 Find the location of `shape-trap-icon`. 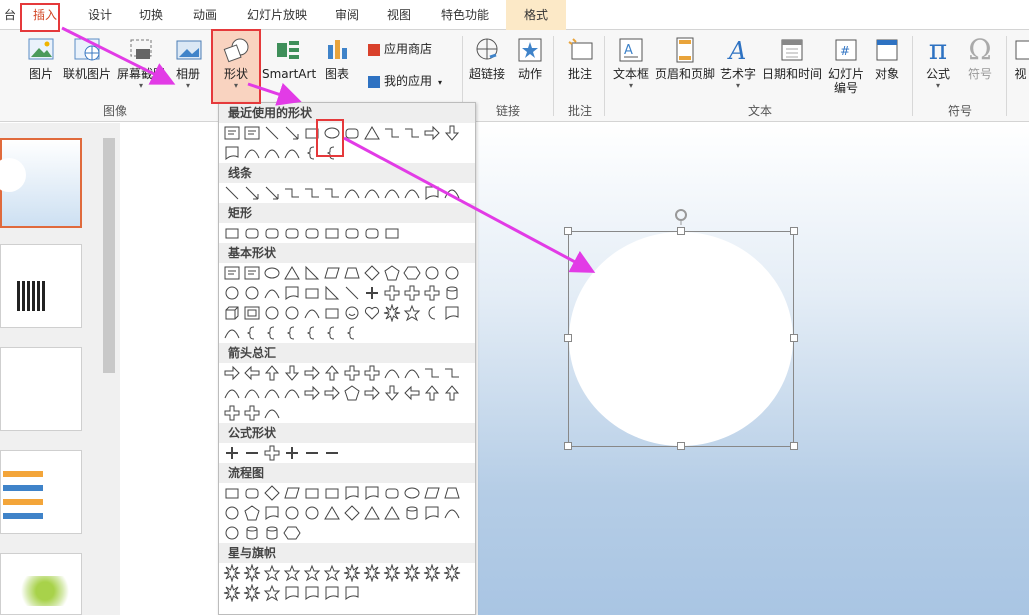

shape-trap-icon is located at coordinates (352, 273).